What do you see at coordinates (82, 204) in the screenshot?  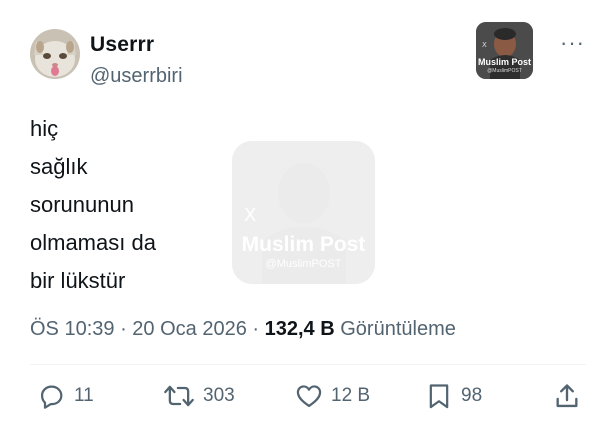 I see `tweet-line: sorununun` at bounding box center [82, 204].